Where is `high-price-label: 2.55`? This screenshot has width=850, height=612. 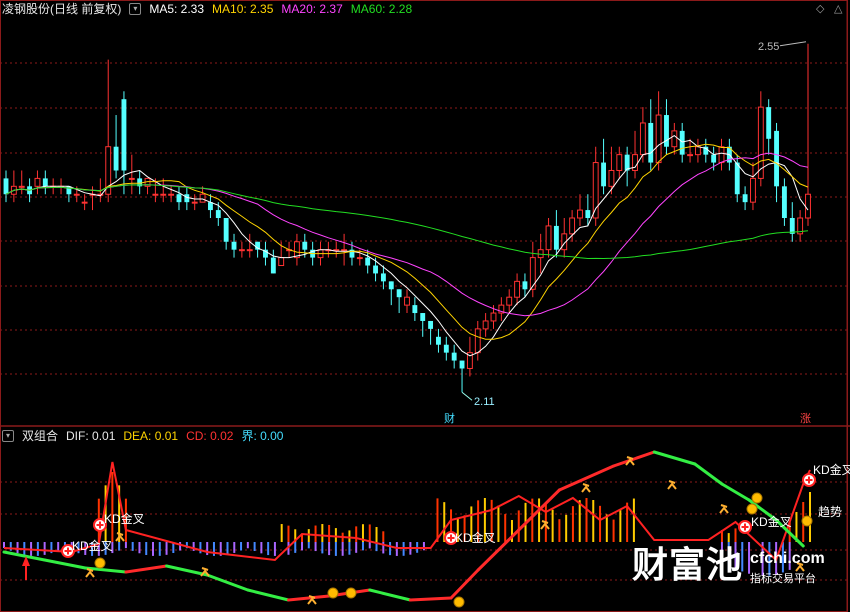 high-price-label: 2.55 is located at coordinates (768, 47).